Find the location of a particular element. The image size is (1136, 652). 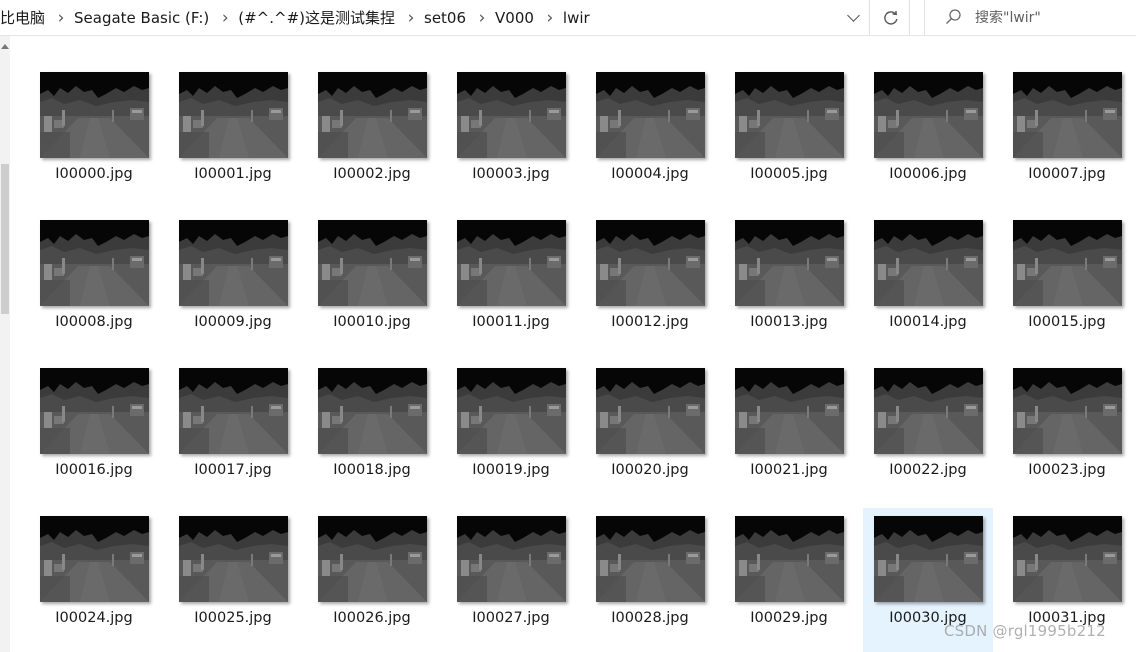

file-item: I00006.jpg is located at coordinates (928, 137).